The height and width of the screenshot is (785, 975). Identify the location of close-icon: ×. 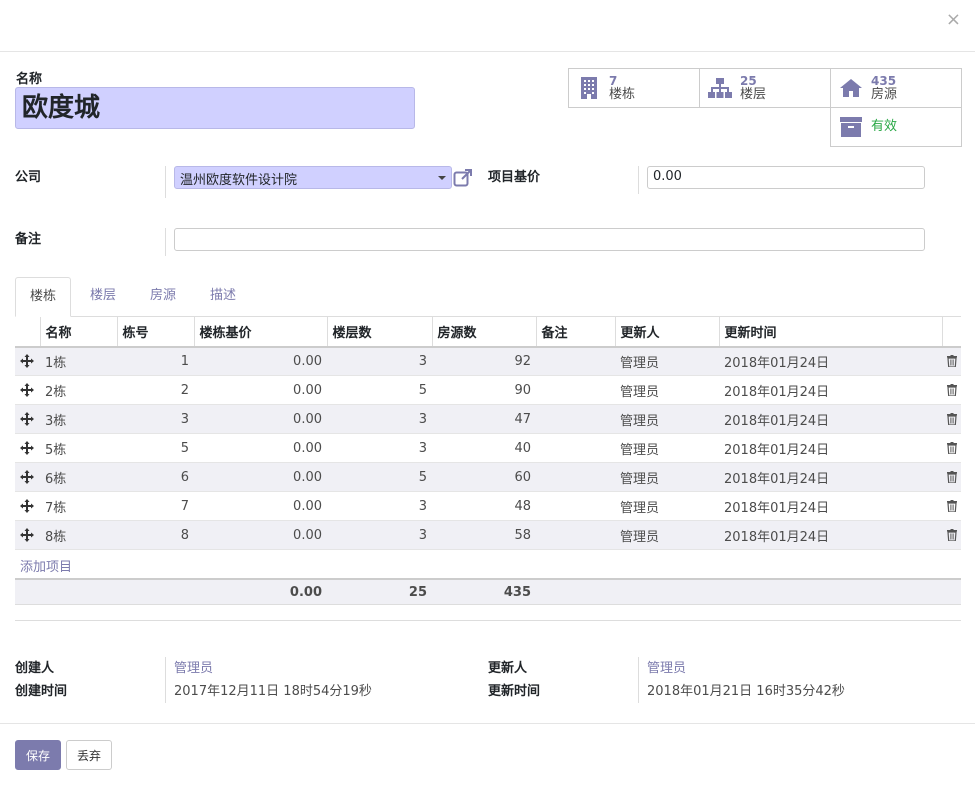
(953, 20).